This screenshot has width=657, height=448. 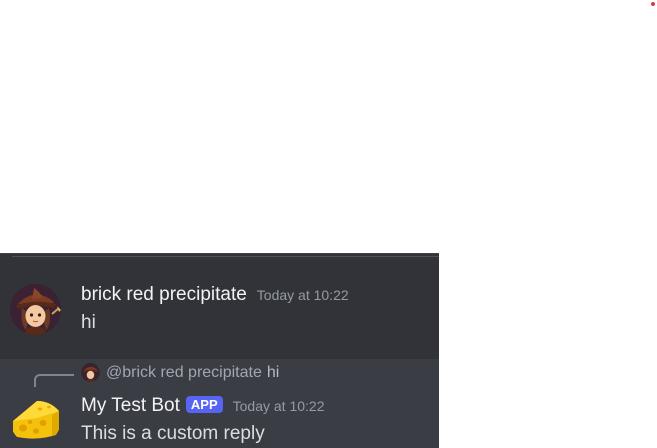 I want to click on message-username: My Test Bot, so click(x=130, y=406).